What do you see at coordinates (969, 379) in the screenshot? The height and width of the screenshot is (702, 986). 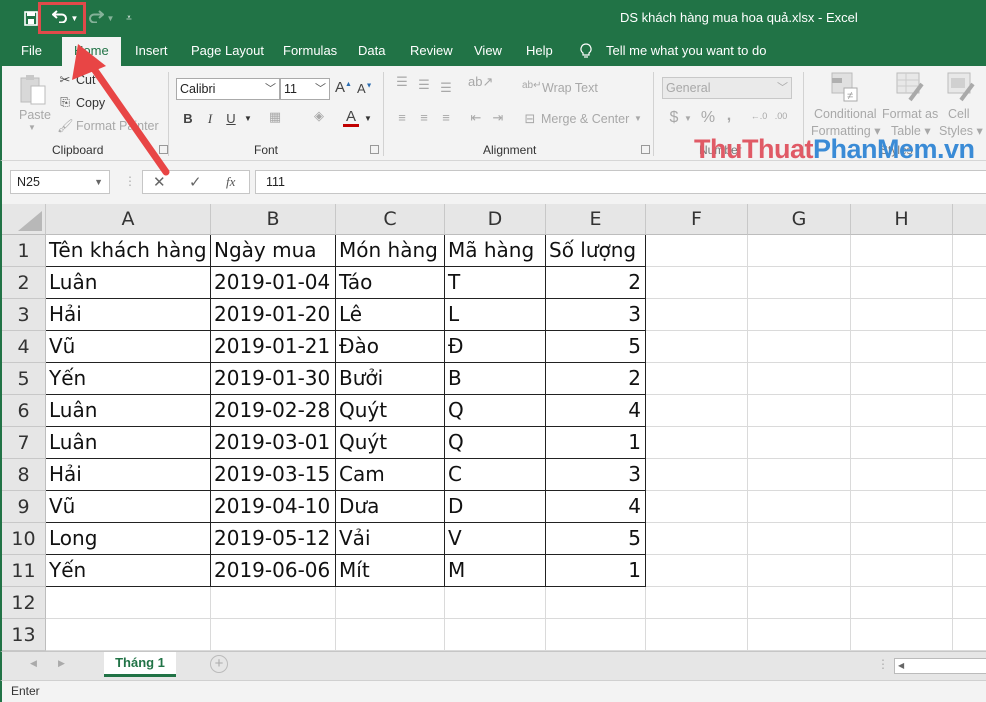 I see `cell-i5` at bounding box center [969, 379].